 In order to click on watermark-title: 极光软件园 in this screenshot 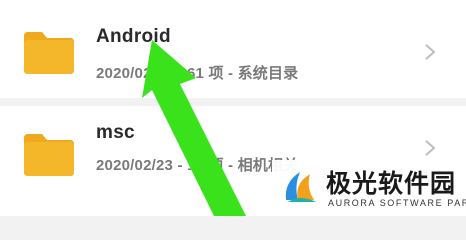, I will do `click(391, 183)`.